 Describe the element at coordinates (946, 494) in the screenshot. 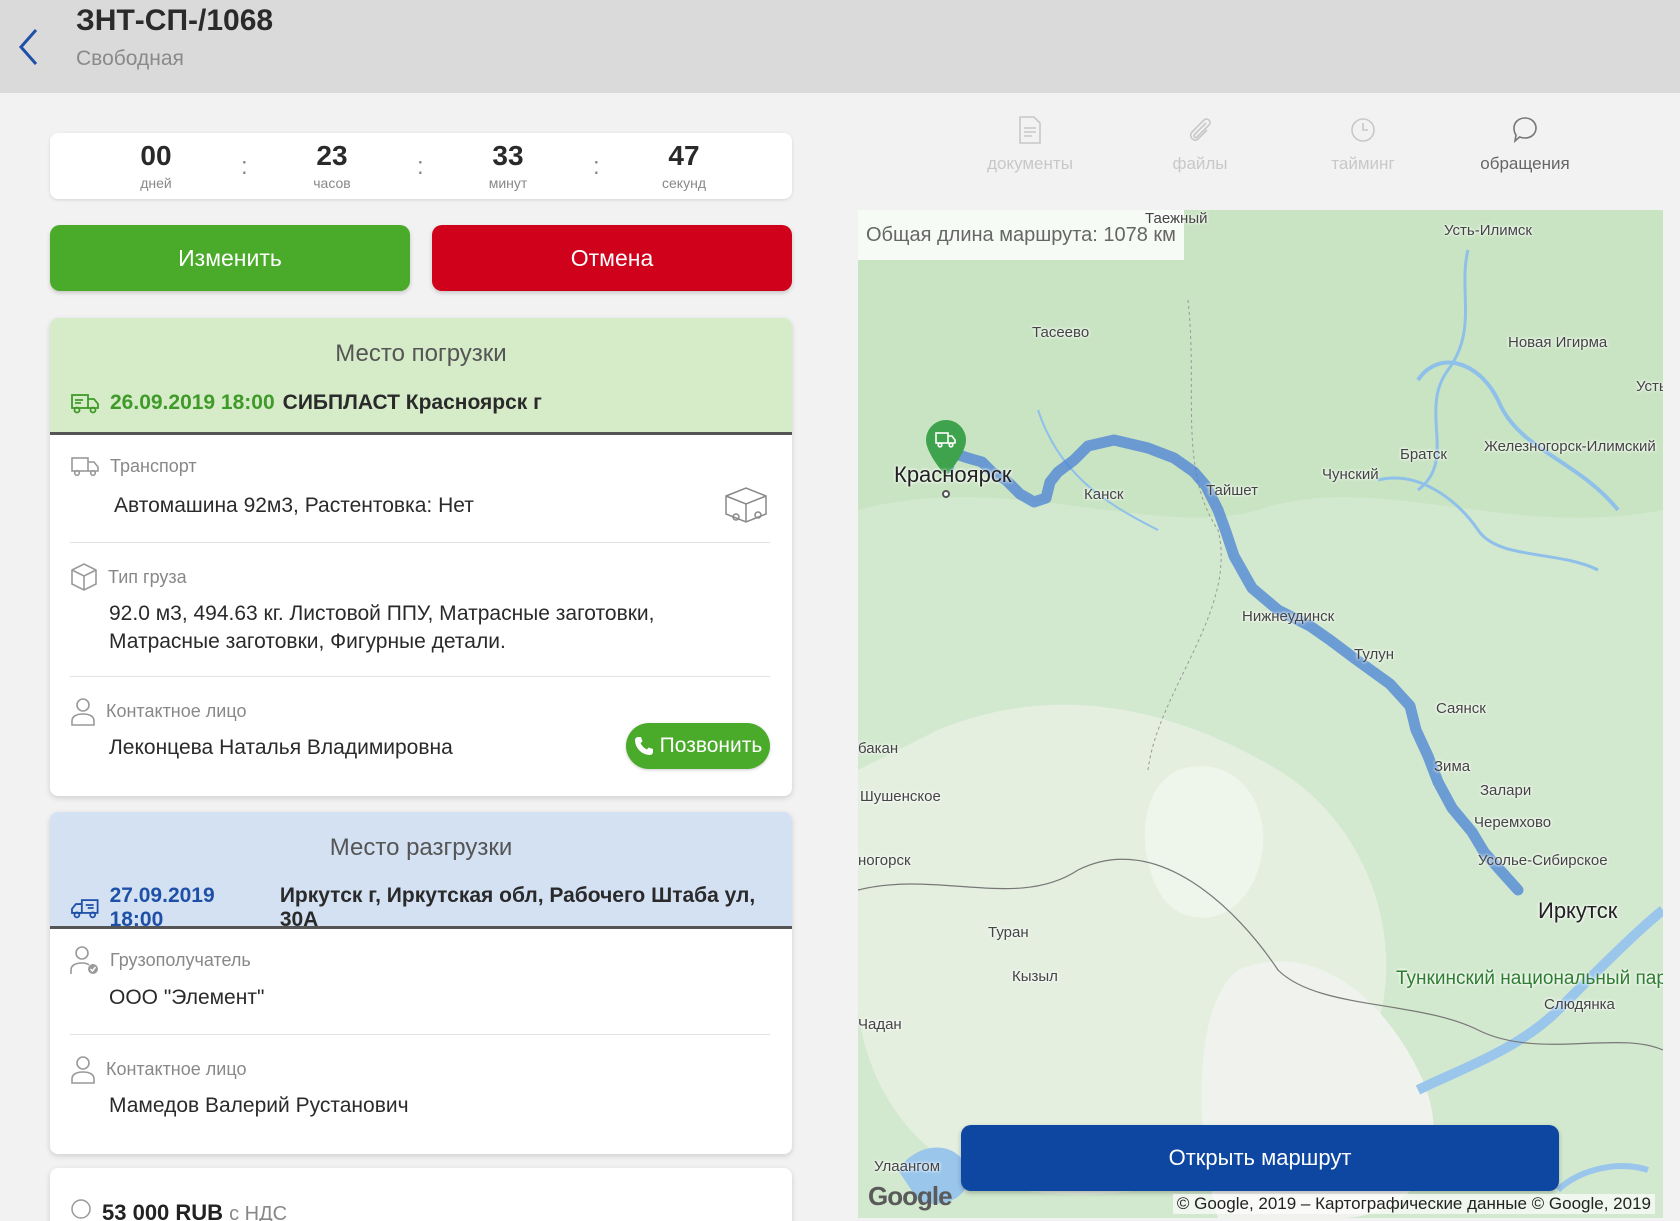

I see `map-dot` at that location.